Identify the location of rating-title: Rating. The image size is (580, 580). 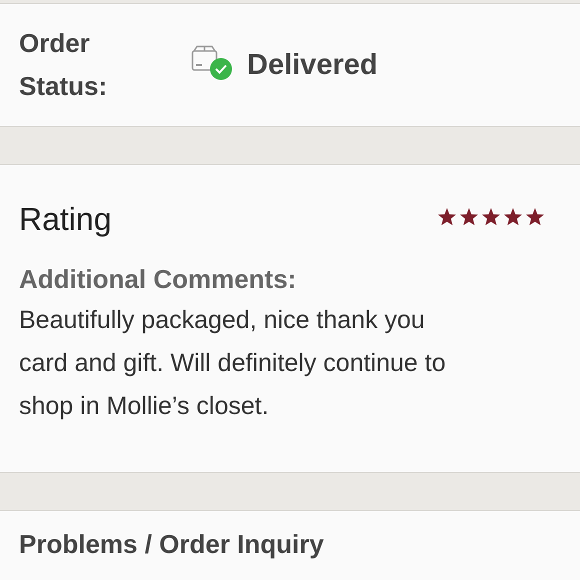
(65, 219).